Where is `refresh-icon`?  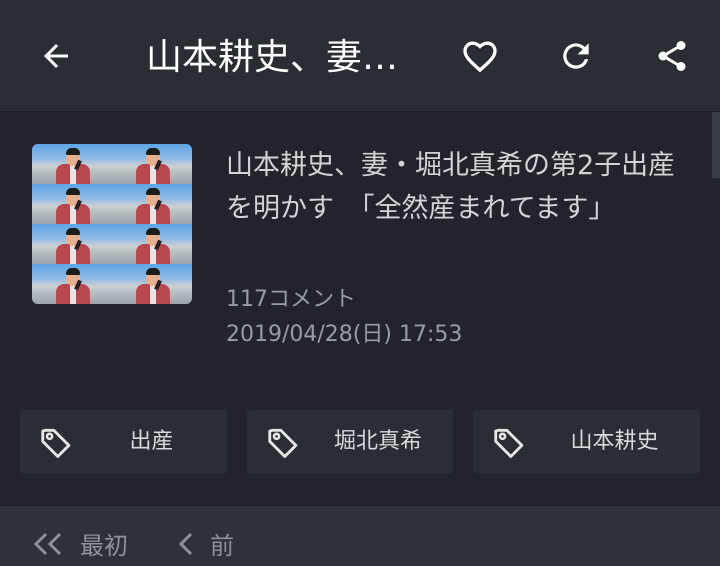 refresh-icon is located at coordinates (576, 56).